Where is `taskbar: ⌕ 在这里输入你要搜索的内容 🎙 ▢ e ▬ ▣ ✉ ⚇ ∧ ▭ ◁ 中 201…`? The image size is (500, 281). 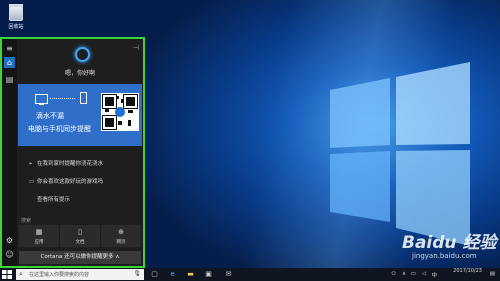
taskbar: ⌕ 在这里输入你要搜索的内容 🎙 ▢ e ▬ ▣ ✉ ⚇ ∧ ▭ ◁ 中 201… is located at coordinates (250, 274).